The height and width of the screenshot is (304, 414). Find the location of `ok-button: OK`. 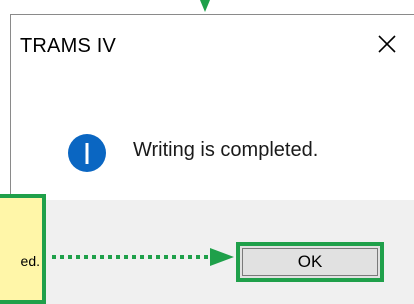

ok-button: OK is located at coordinates (310, 262).